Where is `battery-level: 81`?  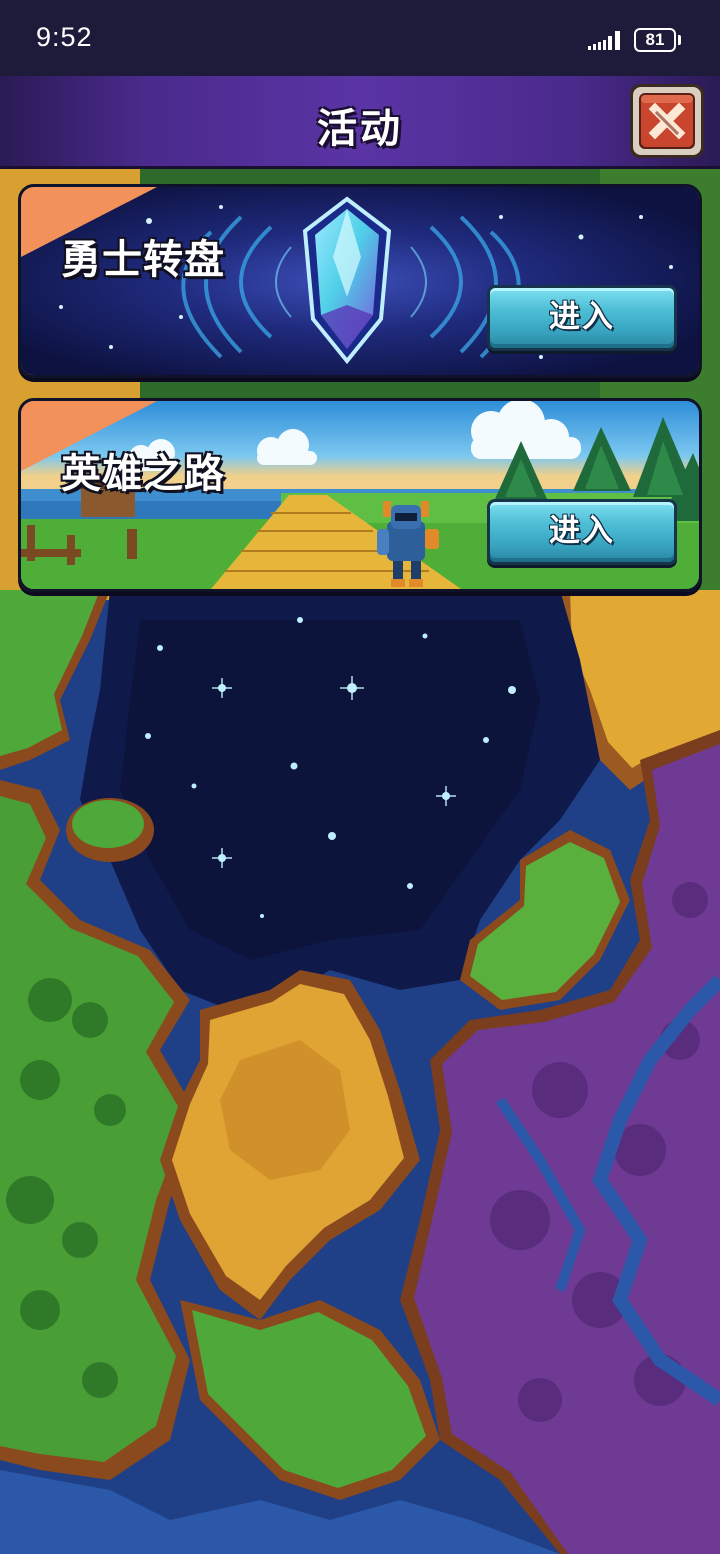 battery-level: 81 is located at coordinates (655, 39).